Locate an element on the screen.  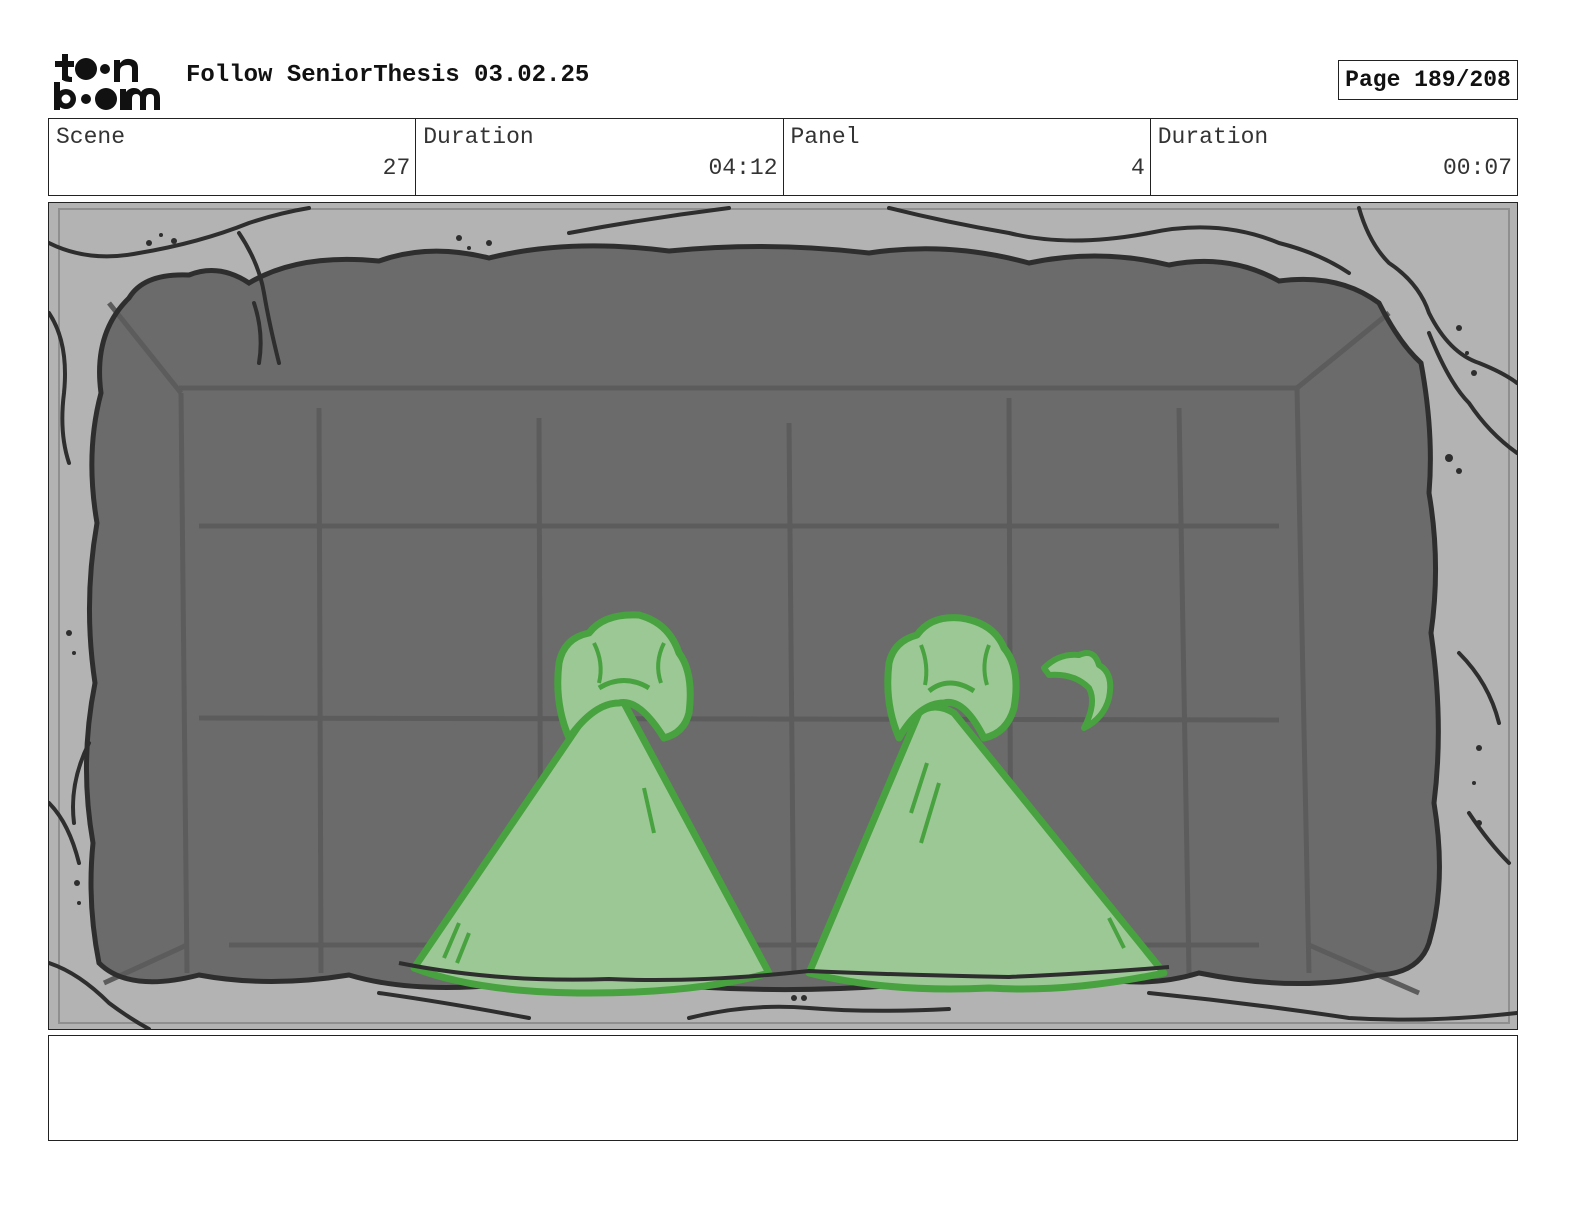
scene-cell: Scene 27 is located at coordinates (233, 157).